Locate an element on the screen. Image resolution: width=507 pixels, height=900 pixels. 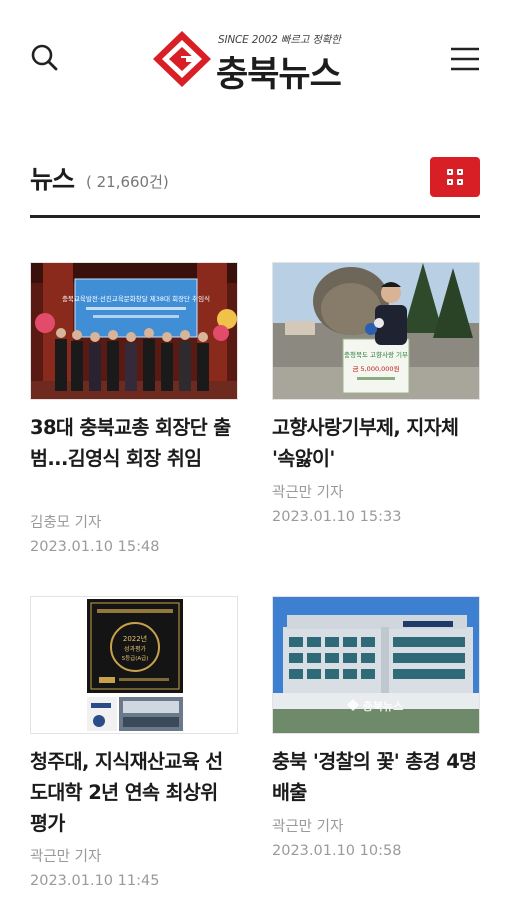
grid-view-button is located at coordinates (455, 177).